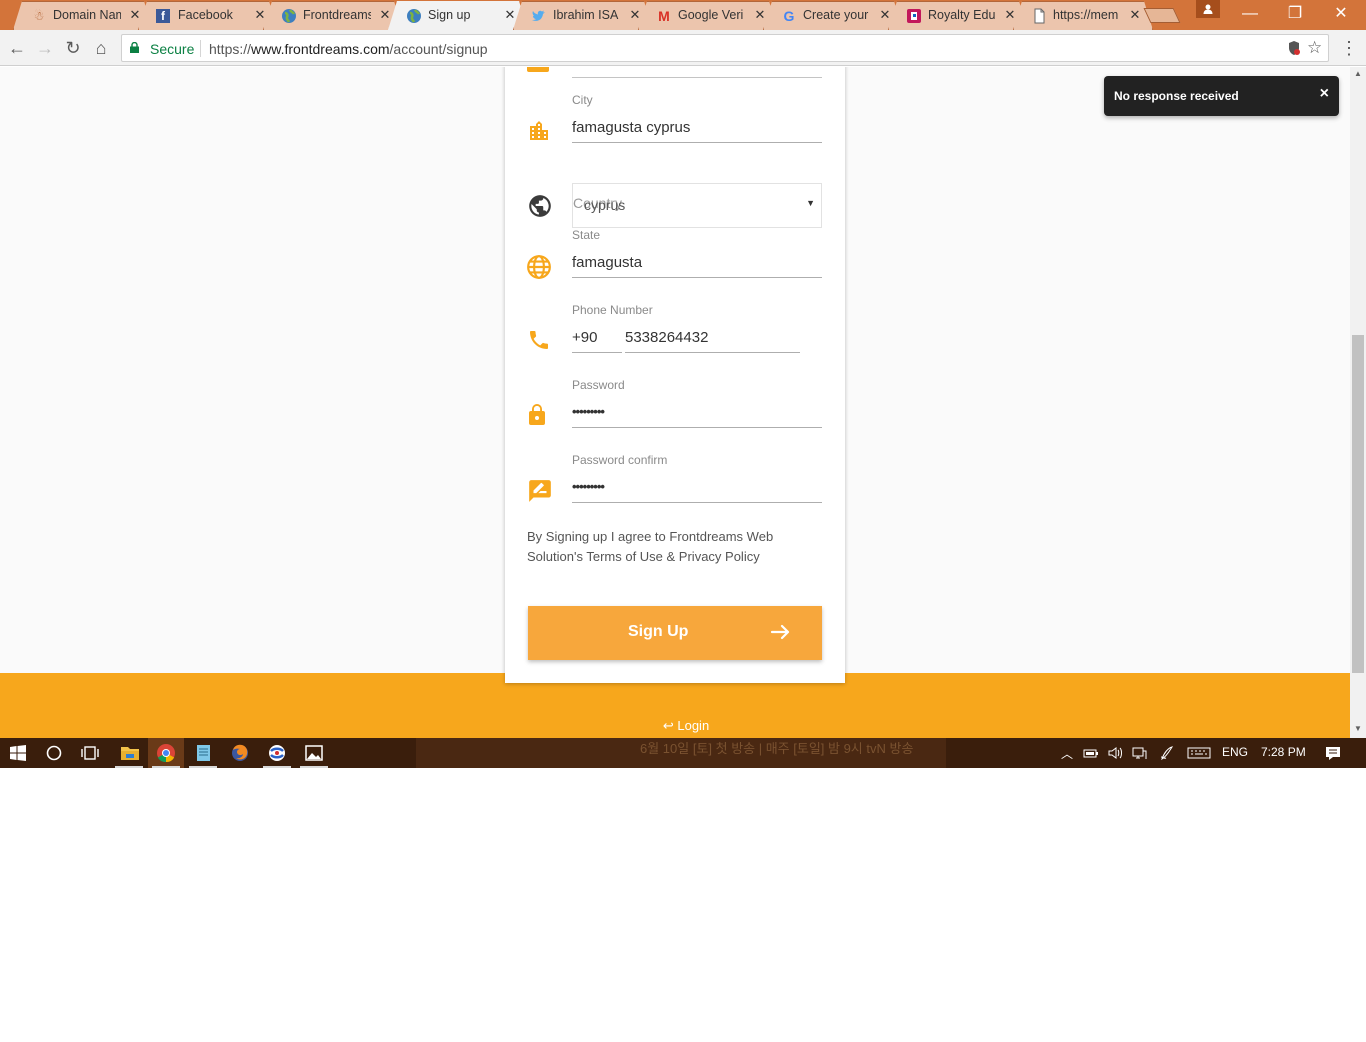 This screenshot has width=1366, height=1042. I want to click on file-explorer-icon, so click(130, 753).